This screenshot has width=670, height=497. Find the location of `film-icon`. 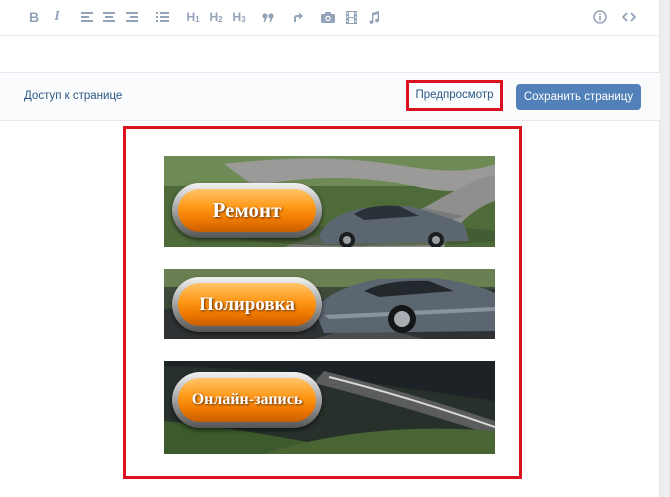

film-icon is located at coordinates (351, 17).